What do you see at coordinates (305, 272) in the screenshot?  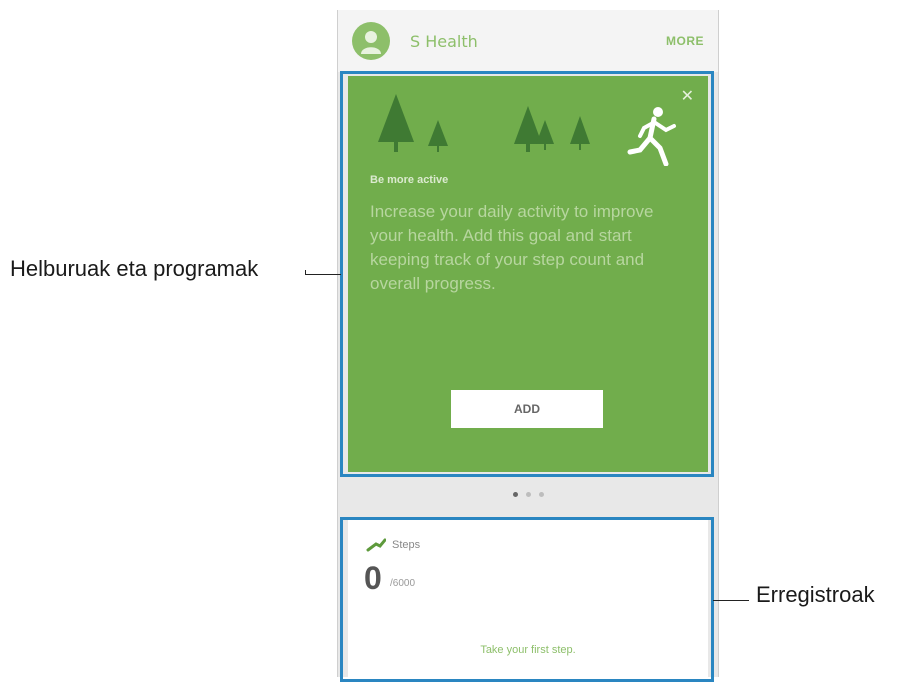 I see `goals-callout-tick` at bounding box center [305, 272].